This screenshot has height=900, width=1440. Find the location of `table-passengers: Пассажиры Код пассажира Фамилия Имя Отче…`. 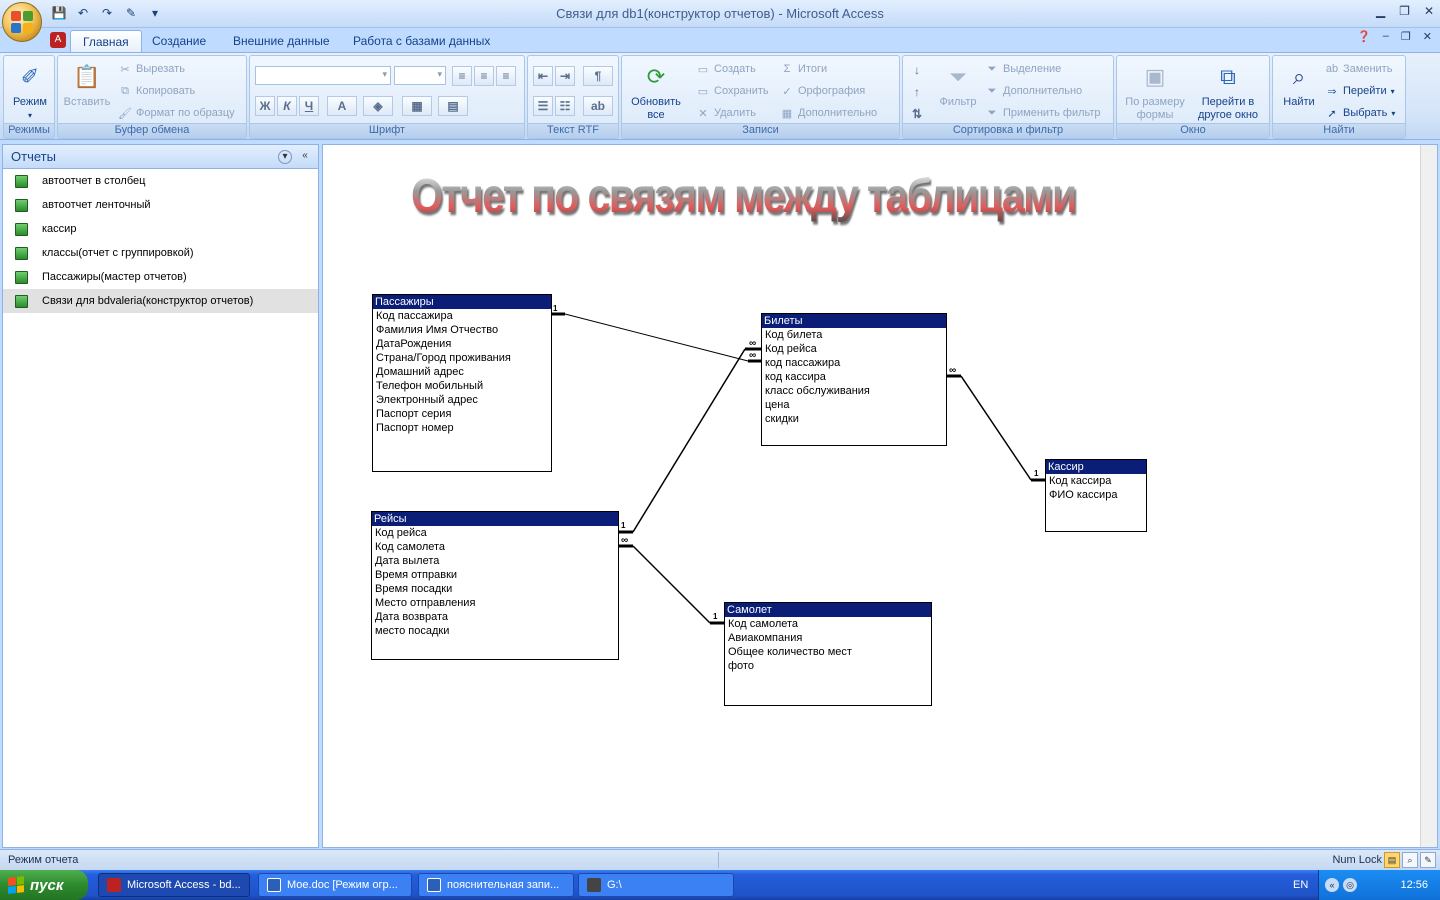

table-passengers: Пассажиры Код пассажира Фамилия Имя Отче… is located at coordinates (462, 383).